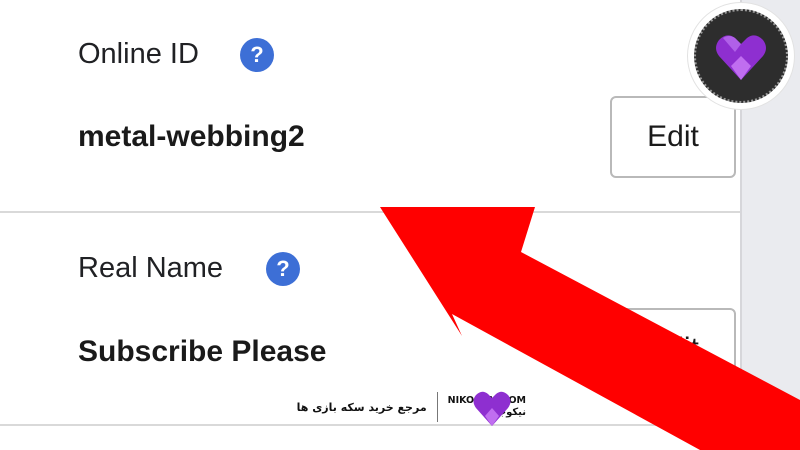 Image resolution: width=800 pixels, height=450 pixels. I want to click on watermark-separator, so click(437, 407).